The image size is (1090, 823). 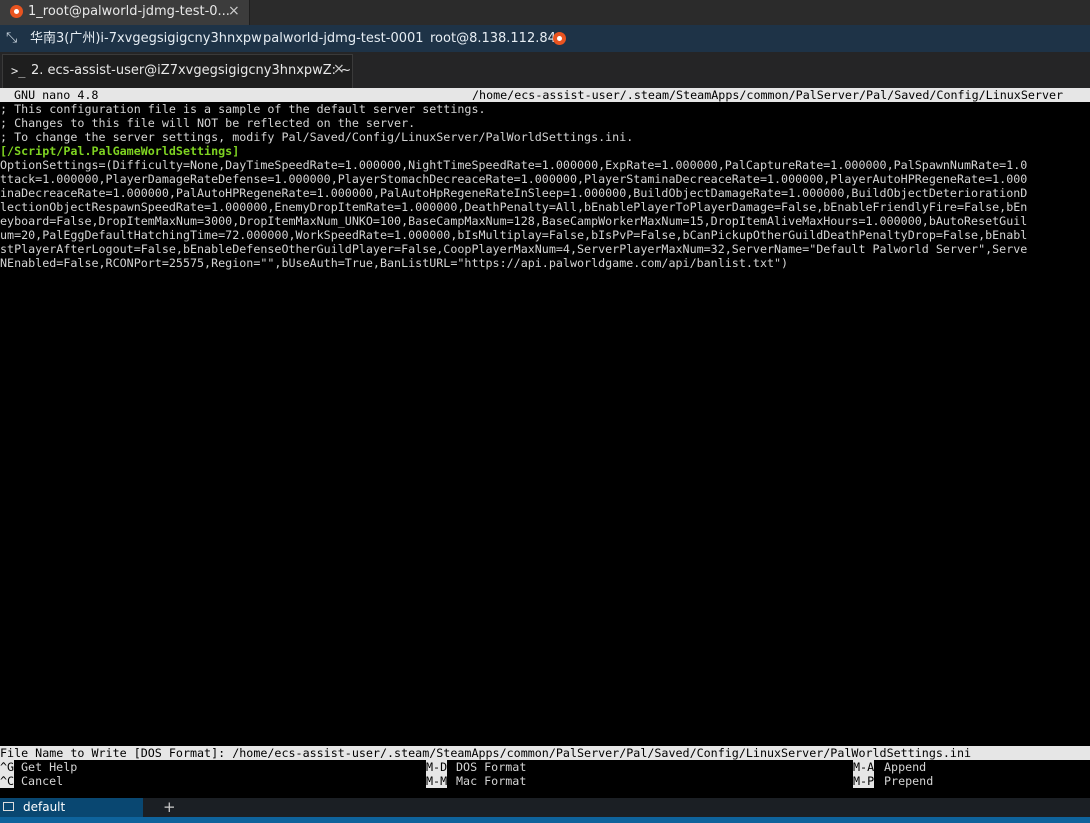 I want to click on status-bar, so click(x=545, y=820).